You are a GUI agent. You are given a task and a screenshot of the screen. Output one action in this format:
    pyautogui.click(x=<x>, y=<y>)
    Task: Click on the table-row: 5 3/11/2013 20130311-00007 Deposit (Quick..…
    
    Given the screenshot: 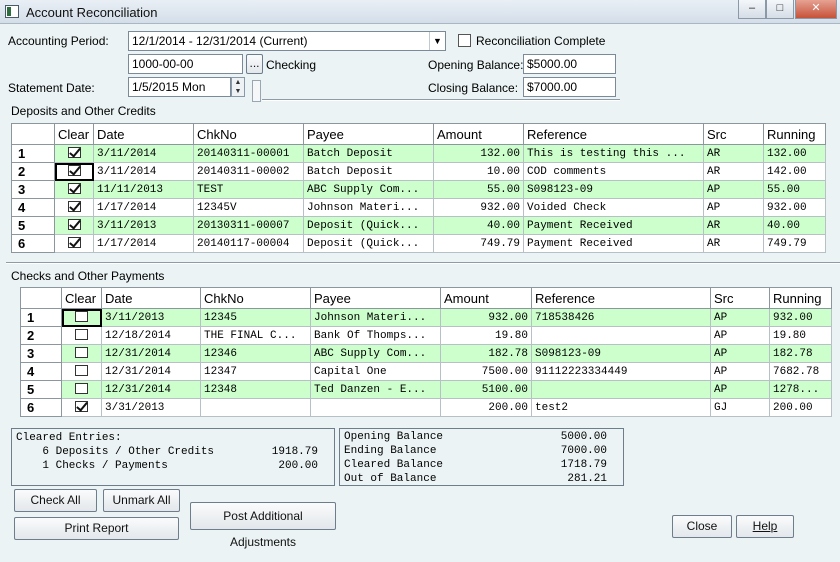 What is the action you would take?
    pyautogui.click(x=418, y=225)
    